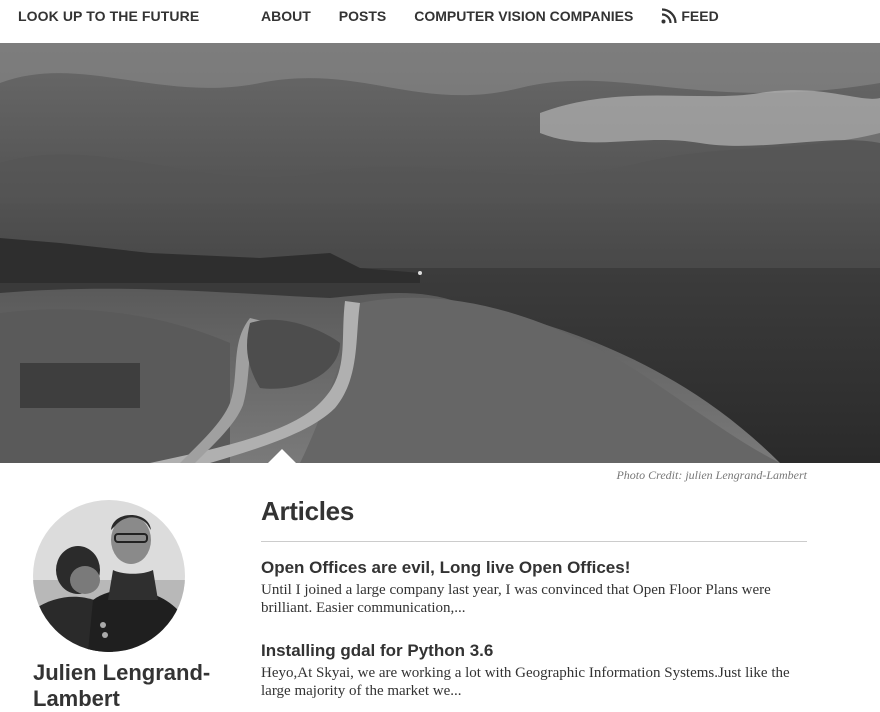 Image resolution: width=880 pixels, height=712 pixels. What do you see at coordinates (109, 576) in the screenshot?
I see `avatar` at bounding box center [109, 576].